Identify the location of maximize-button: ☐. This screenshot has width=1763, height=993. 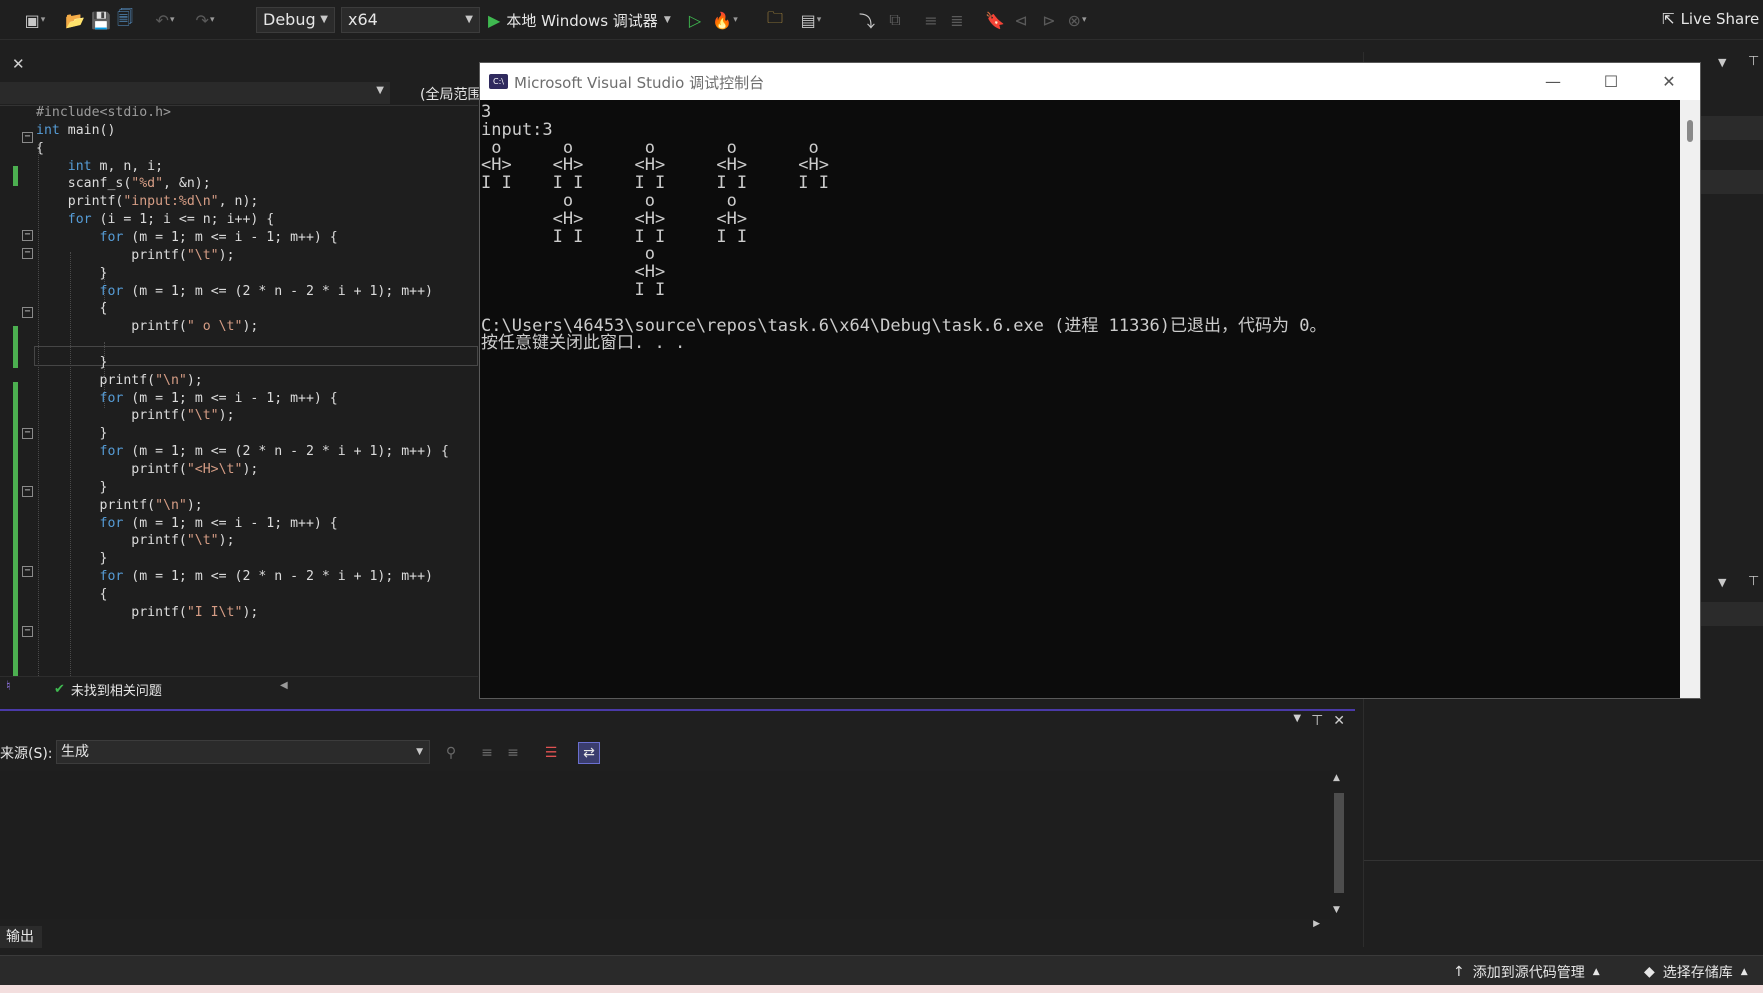
(1611, 81).